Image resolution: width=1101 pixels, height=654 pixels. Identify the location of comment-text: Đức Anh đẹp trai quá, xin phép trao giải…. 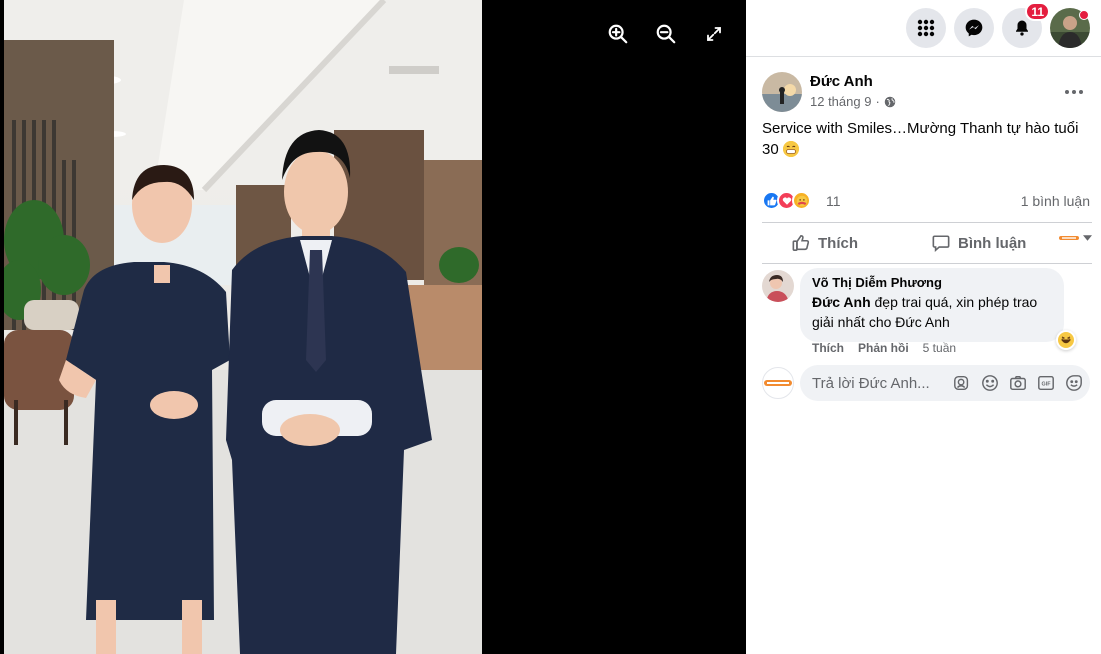
(932, 312).